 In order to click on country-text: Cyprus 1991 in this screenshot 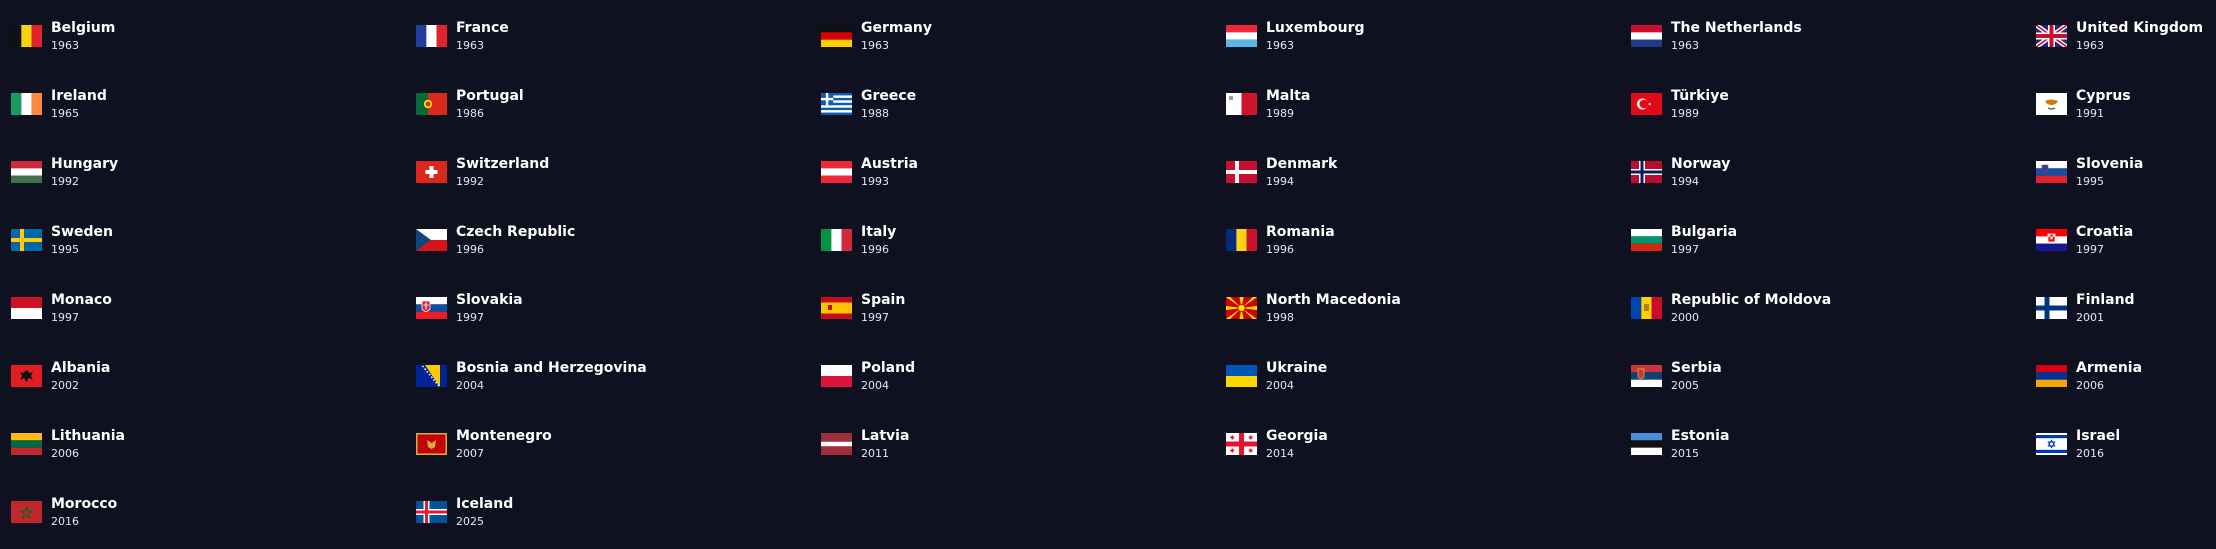, I will do `click(2103, 104)`.